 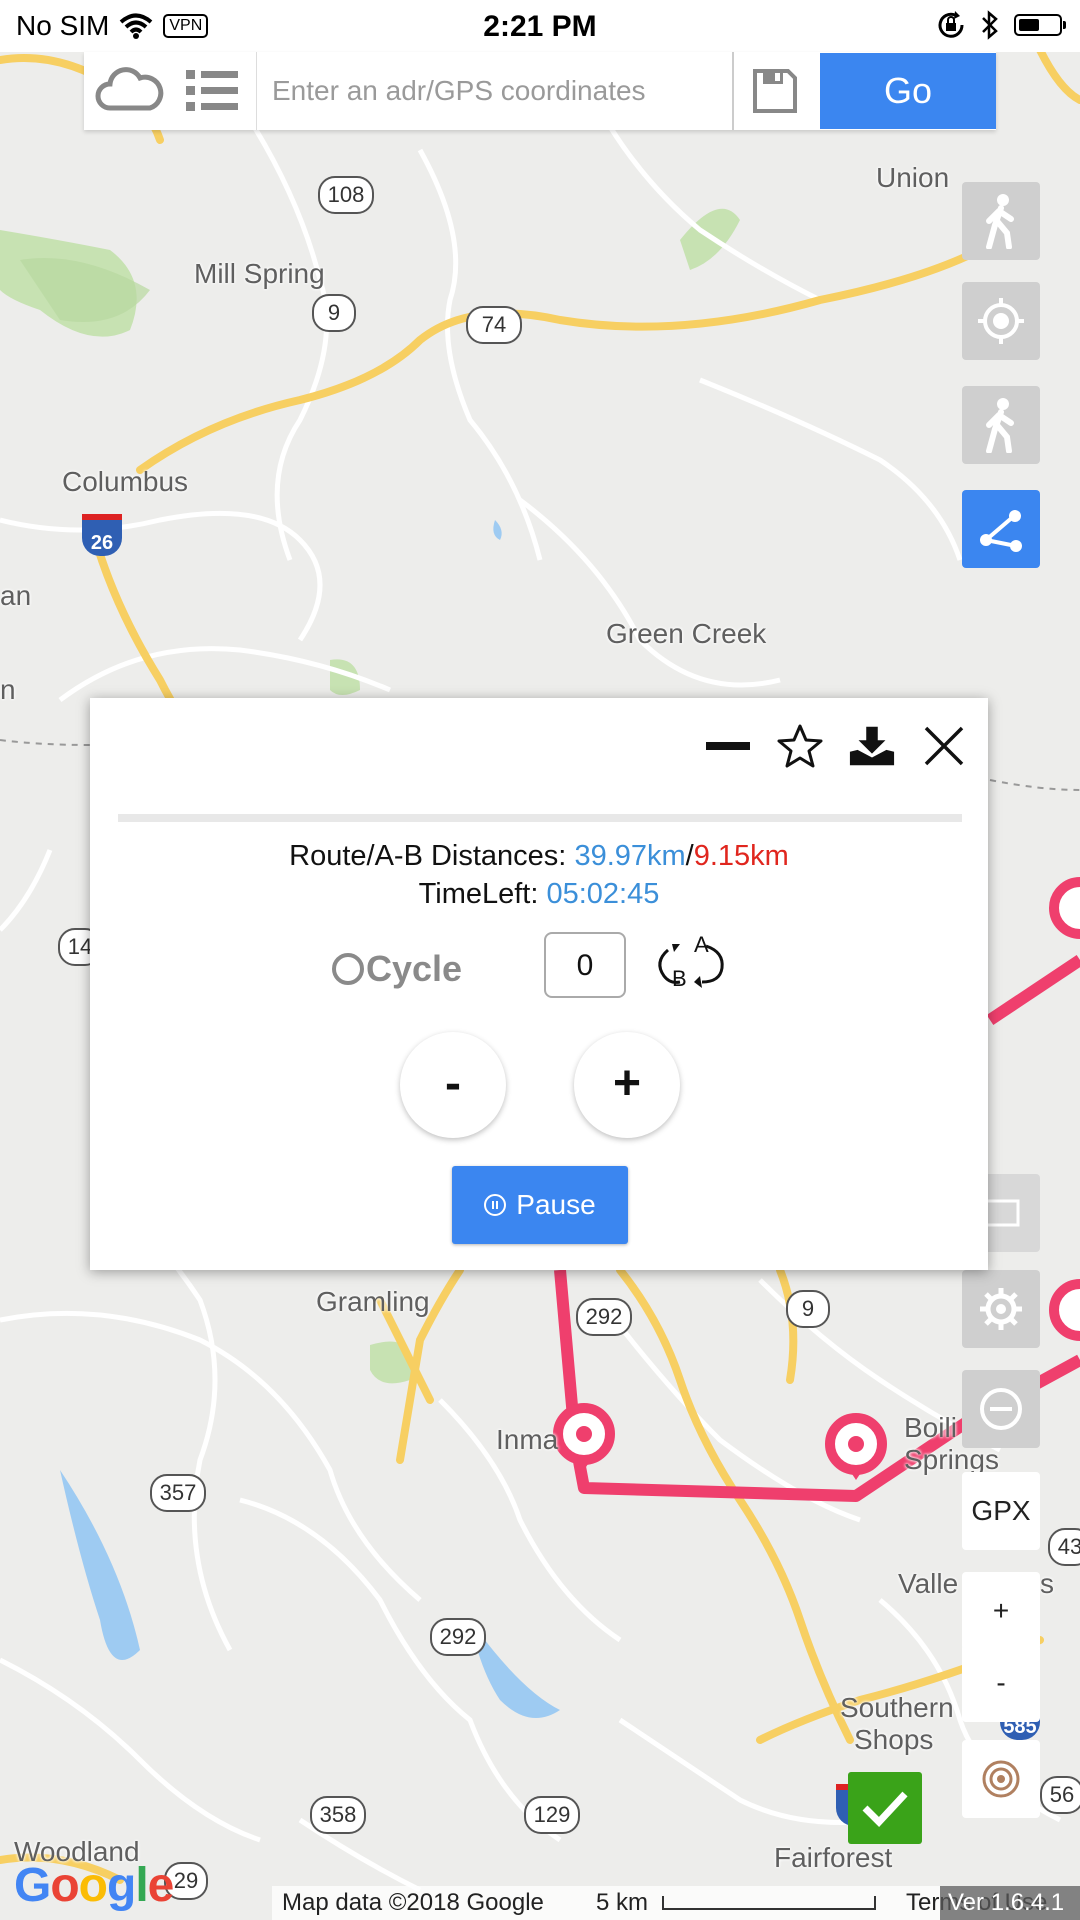 What do you see at coordinates (1001, 1611) in the screenshot?
I see `zoom-in-button: +` at bounding box center [1001, 1611].